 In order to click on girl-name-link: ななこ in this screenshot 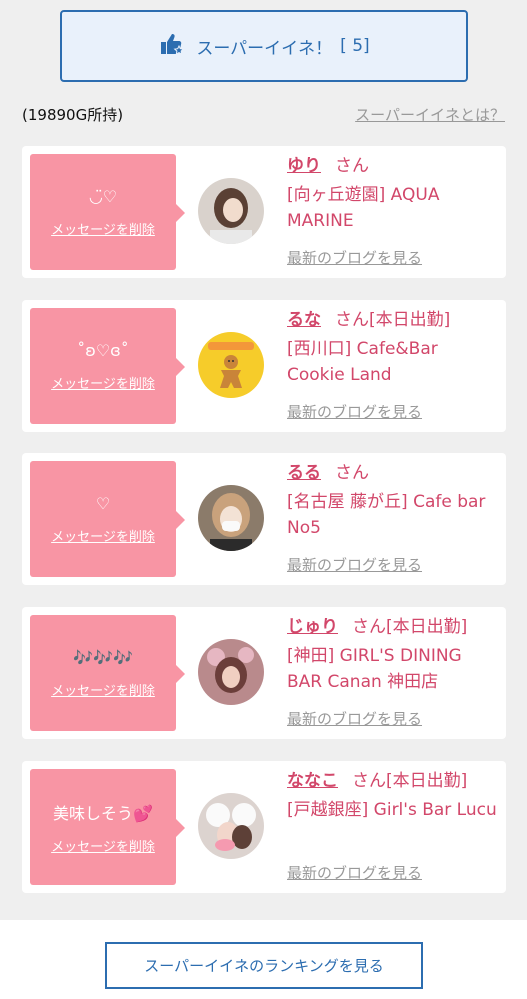, I will do `click(312, 781)`.